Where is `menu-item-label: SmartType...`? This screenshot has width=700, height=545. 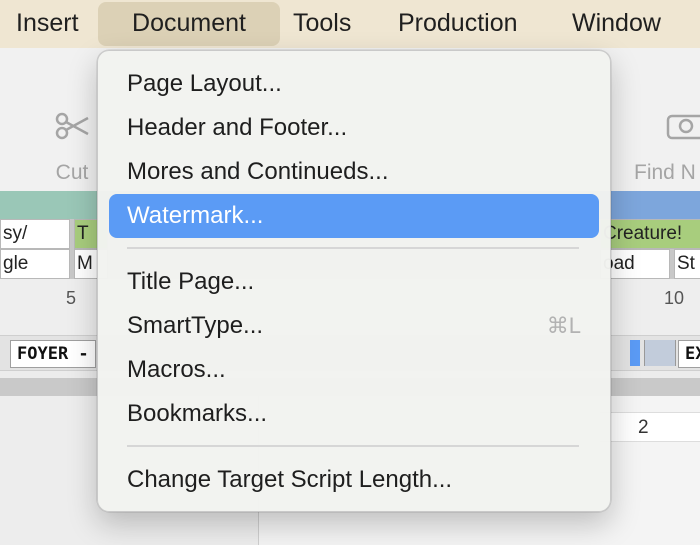
menu-item-label: SmartType... is located at coordinates (195, 325).